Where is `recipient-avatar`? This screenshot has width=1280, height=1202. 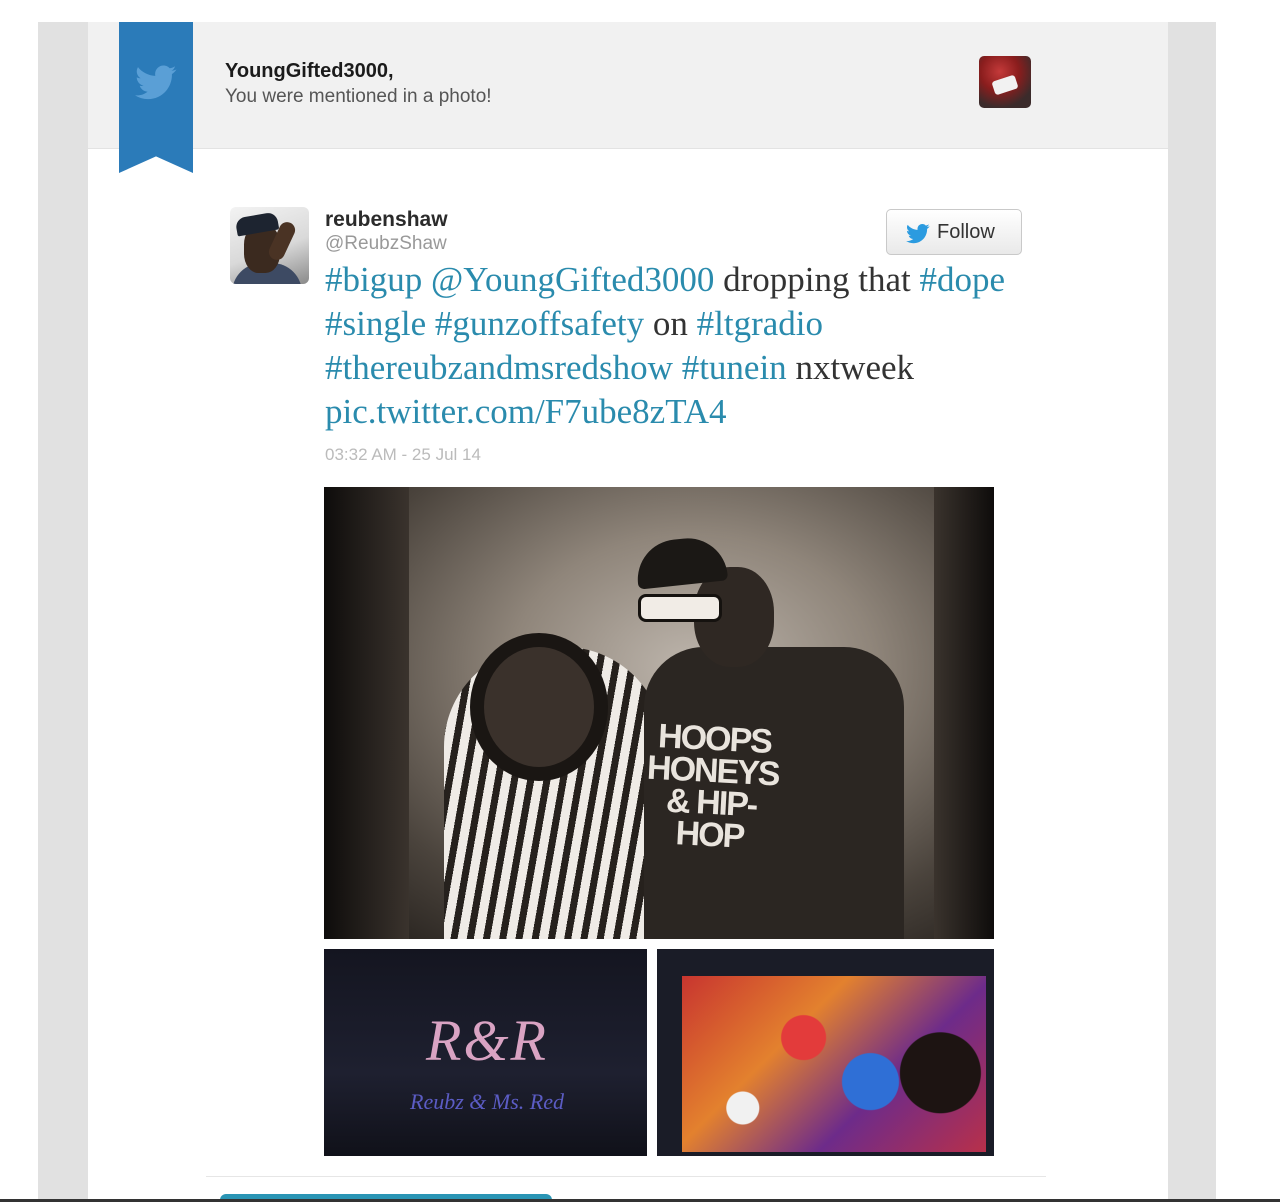
recipient-avatar is located at coordinates (1005, 82).